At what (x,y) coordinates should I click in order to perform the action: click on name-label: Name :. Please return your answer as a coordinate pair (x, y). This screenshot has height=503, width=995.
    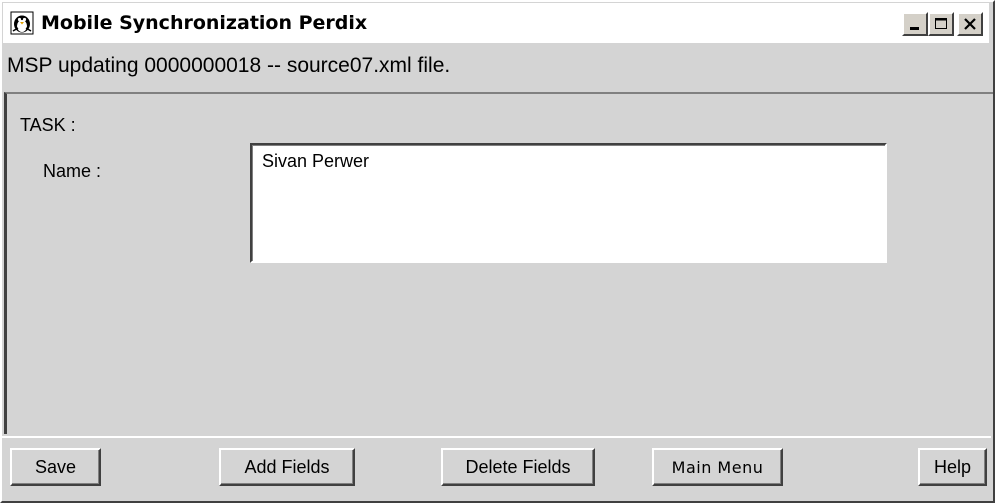
    Looking at the image, I should click on (72, 171).